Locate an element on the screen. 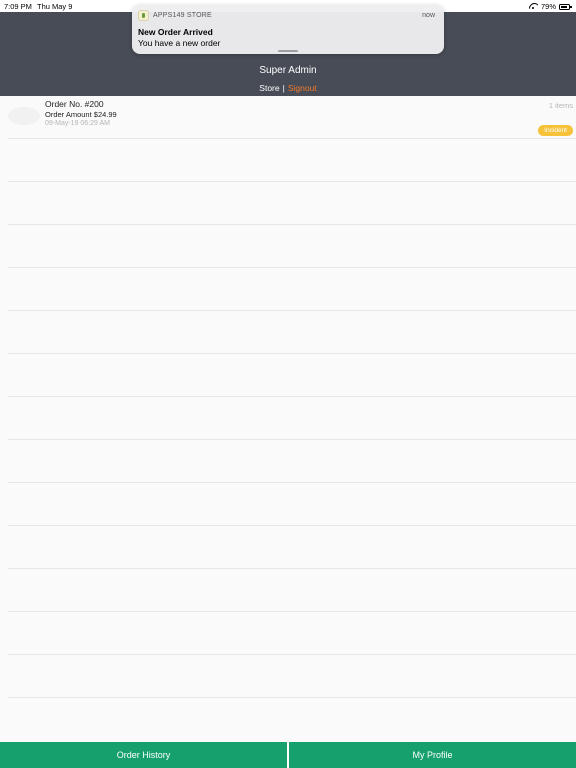 The height and width of the screenshot is (768, 576). signout-link: Signout is located at coordinates (302, 88).